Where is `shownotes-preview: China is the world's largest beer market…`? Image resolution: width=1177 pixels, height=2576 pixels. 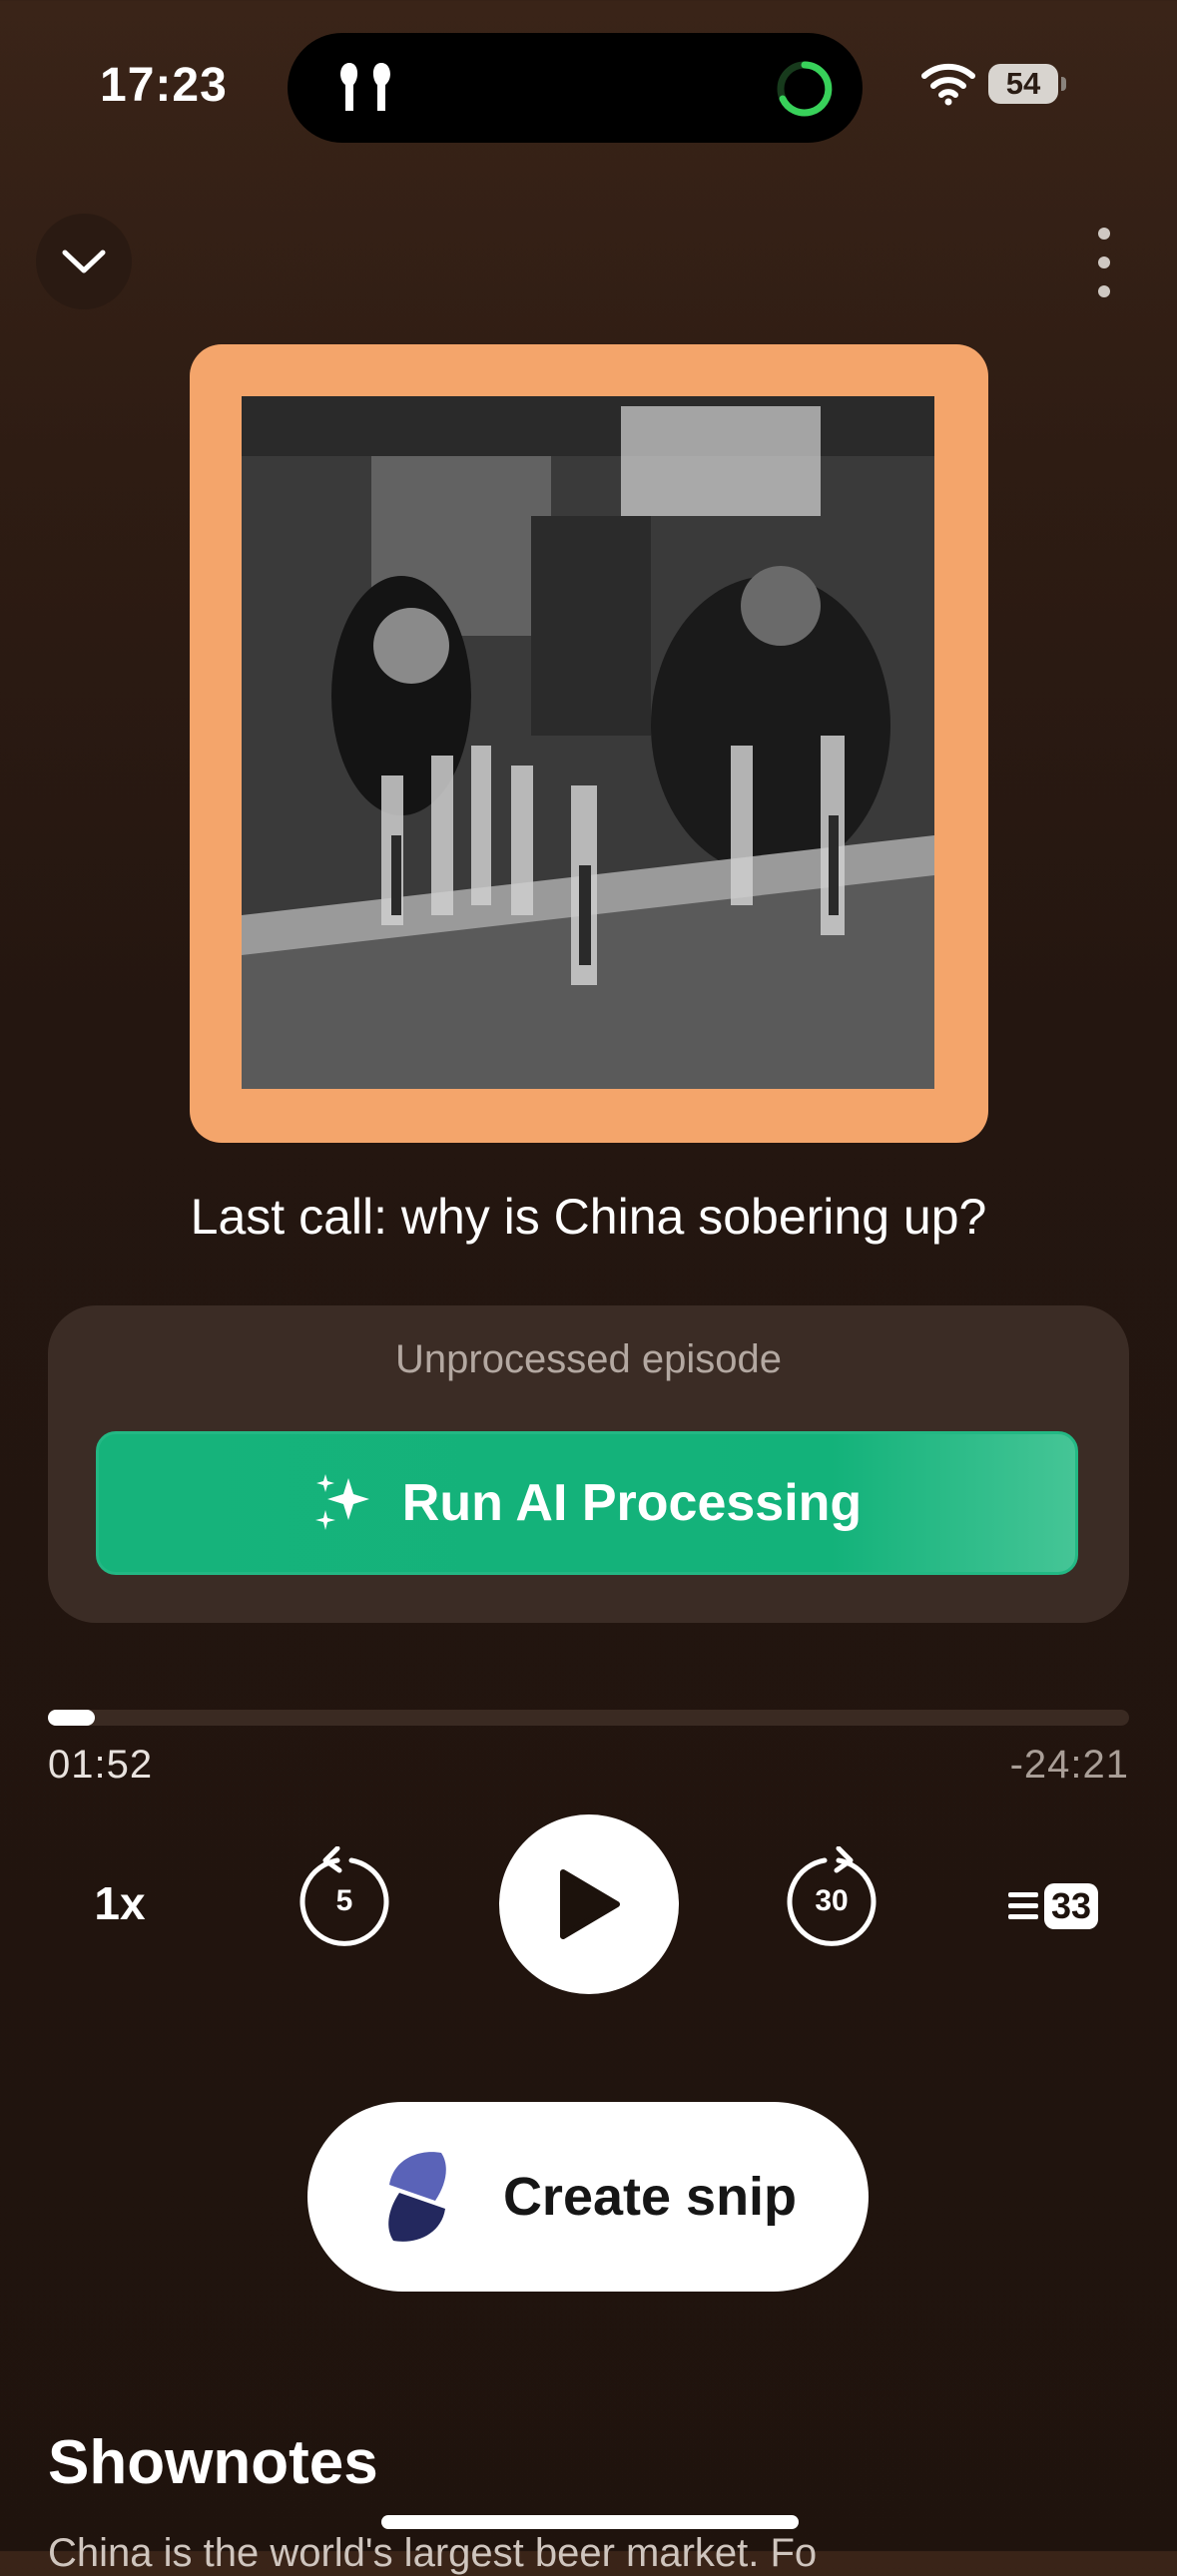
shownotes-preview: China is the world's largest beer market… is located at coordinates (433, 2553).